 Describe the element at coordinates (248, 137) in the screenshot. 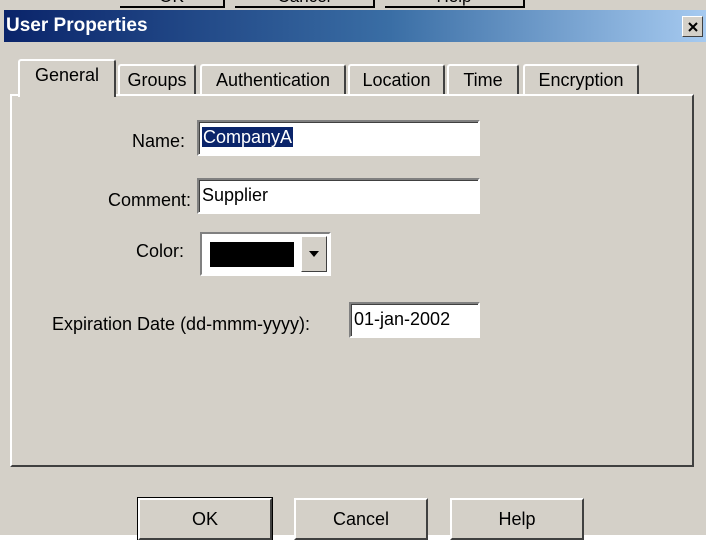

I see `name-value: CompanyA` at that location.